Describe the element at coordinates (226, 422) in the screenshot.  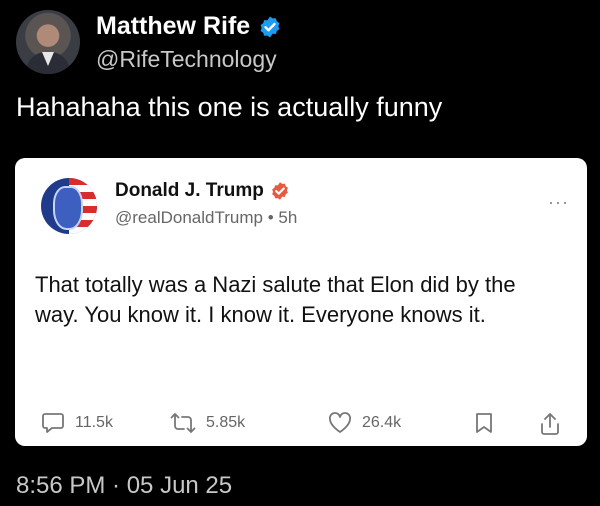
I see `repost-count: 5.85k` at that location.